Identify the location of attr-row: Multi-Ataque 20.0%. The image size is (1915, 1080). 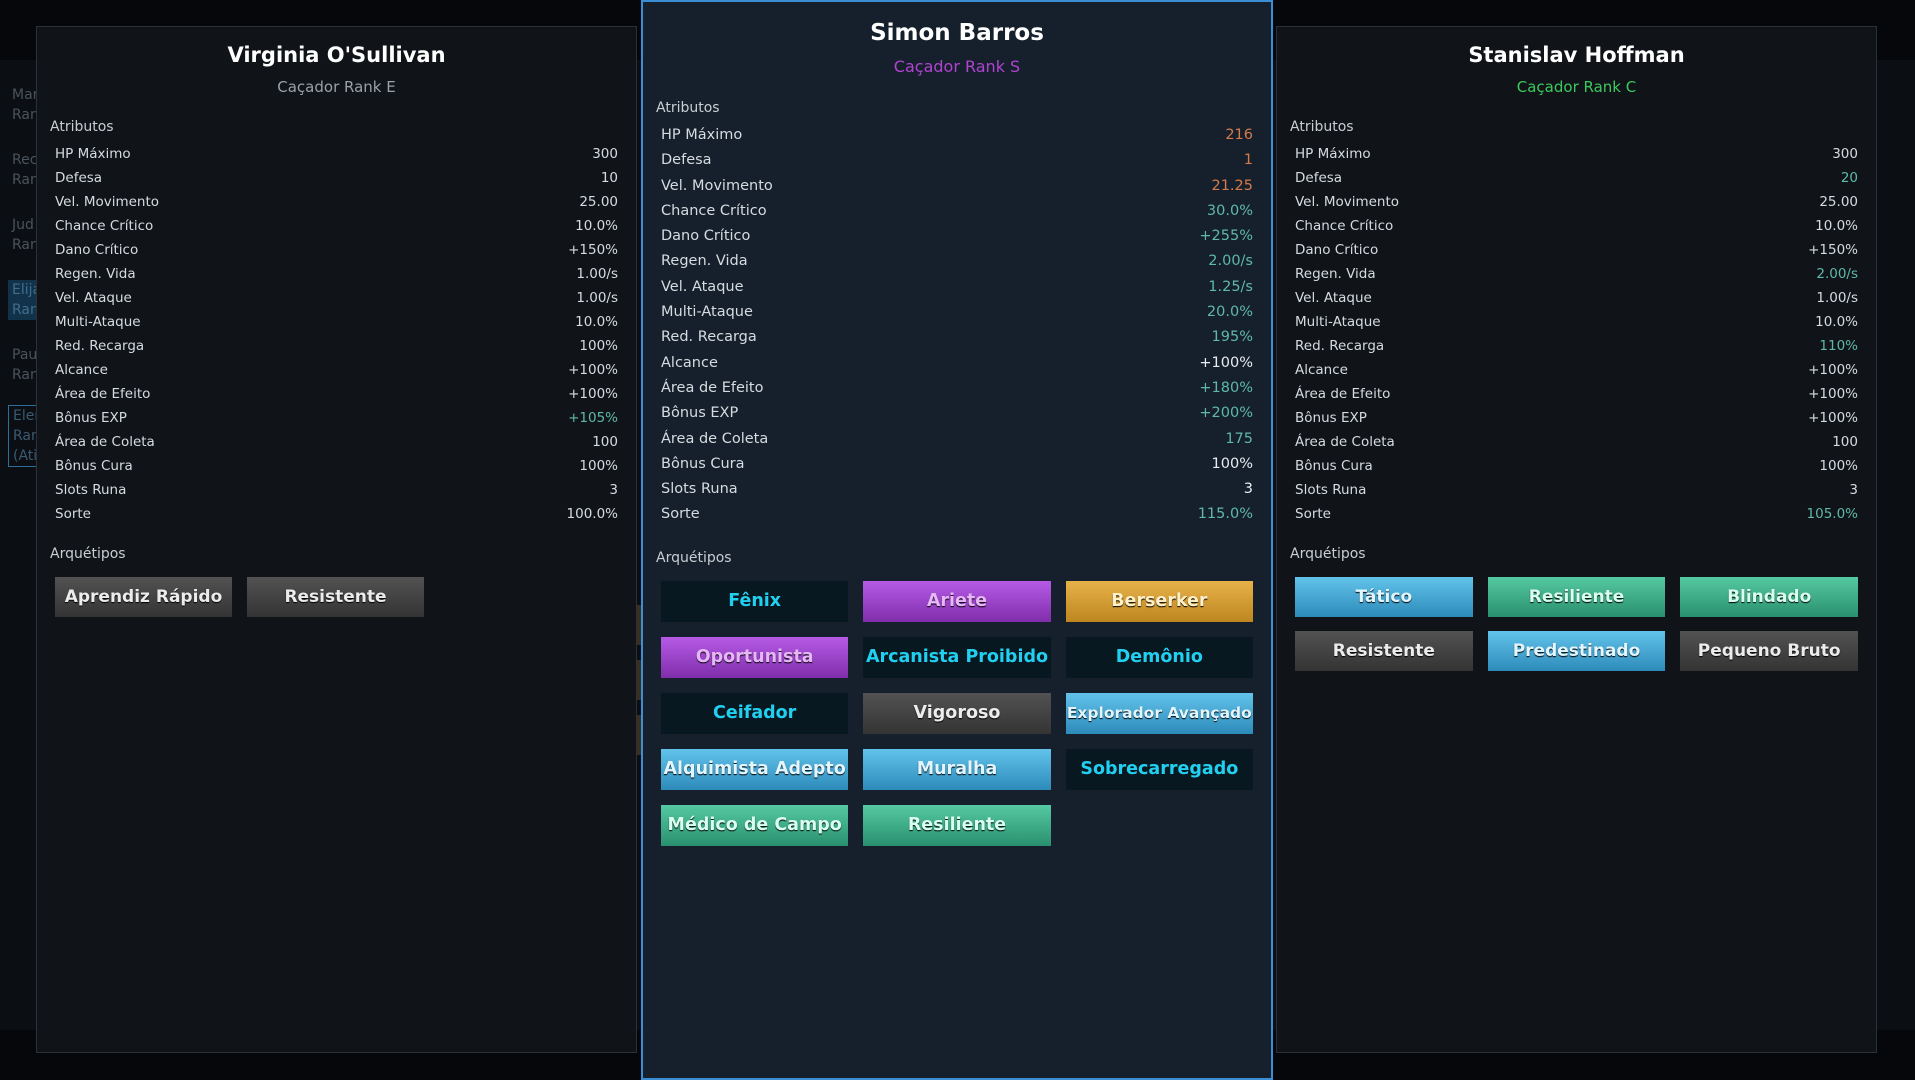
(957, 312).